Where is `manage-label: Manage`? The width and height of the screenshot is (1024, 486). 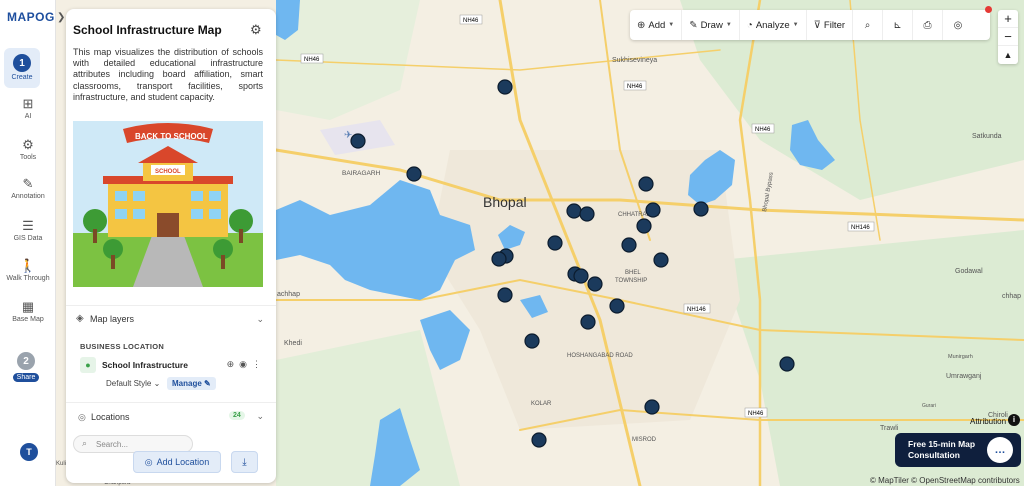 manage-label: Manage is located at coordinates (187, 383).